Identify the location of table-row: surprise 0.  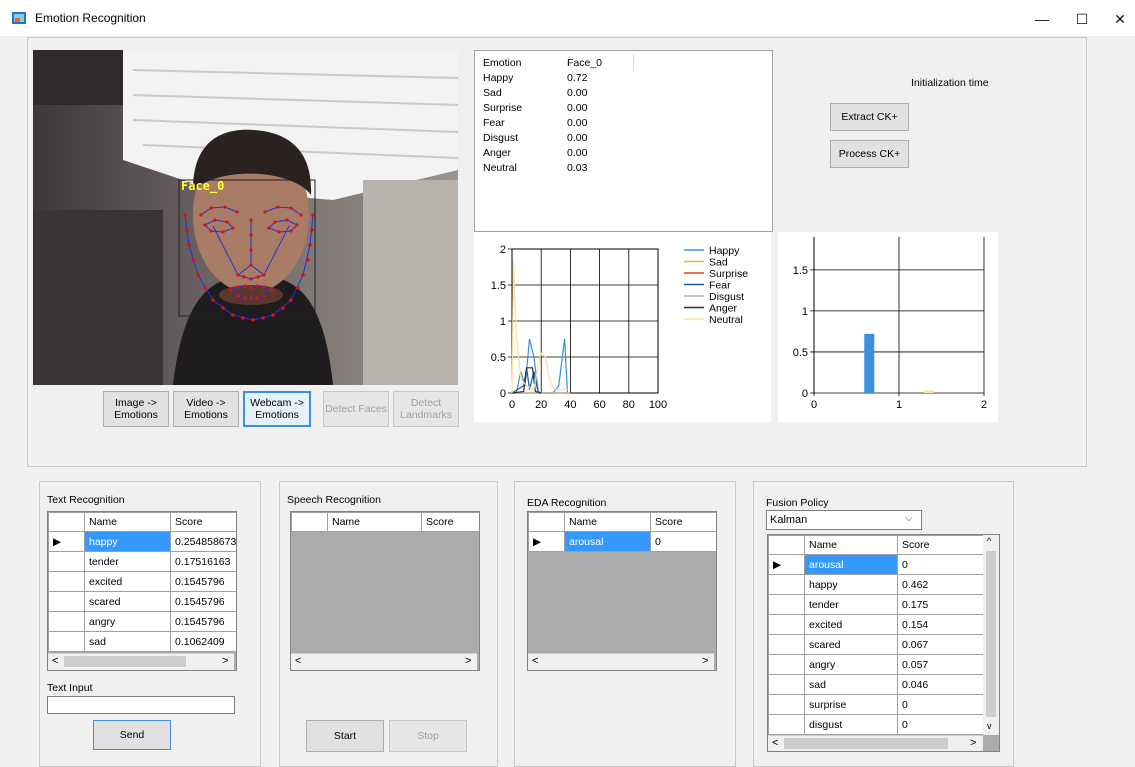
(876, 704).